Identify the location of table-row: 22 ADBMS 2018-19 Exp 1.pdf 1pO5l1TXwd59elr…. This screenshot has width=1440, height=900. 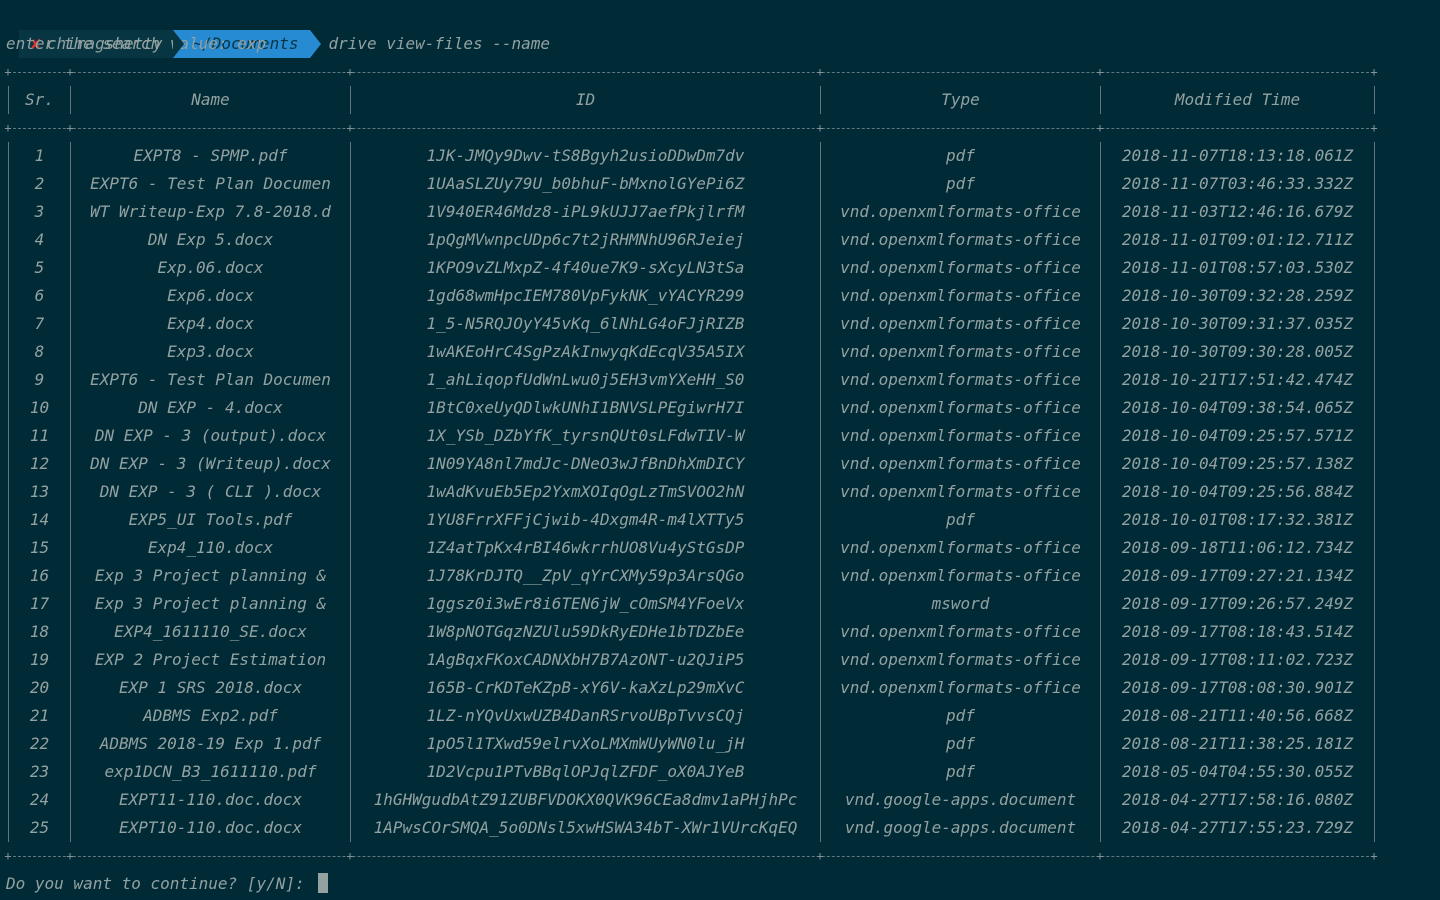
(691, 744).